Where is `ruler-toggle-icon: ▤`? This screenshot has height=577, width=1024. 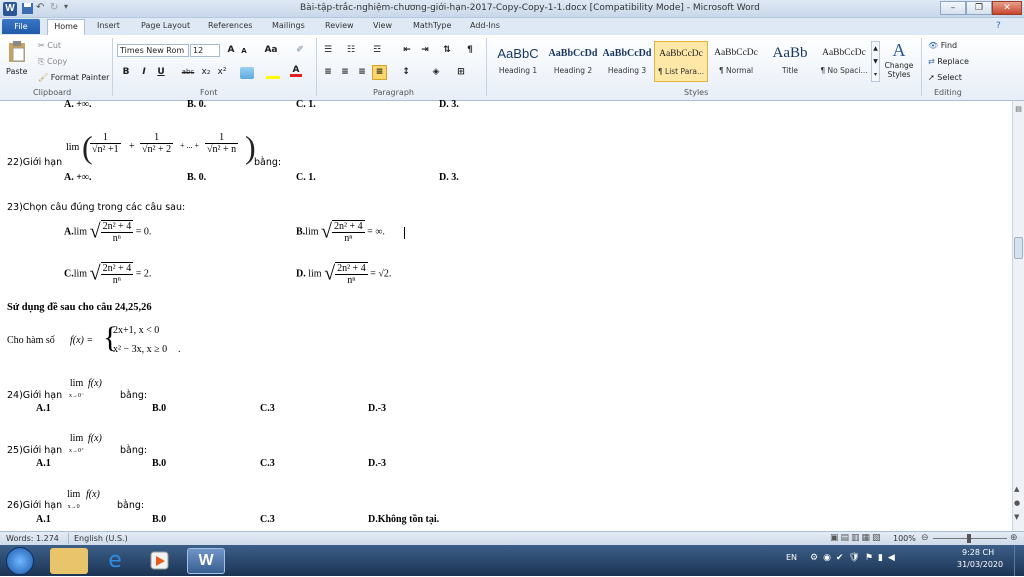 ruler-toggle-icon: ▤ is located at coordinates (1018, 111).